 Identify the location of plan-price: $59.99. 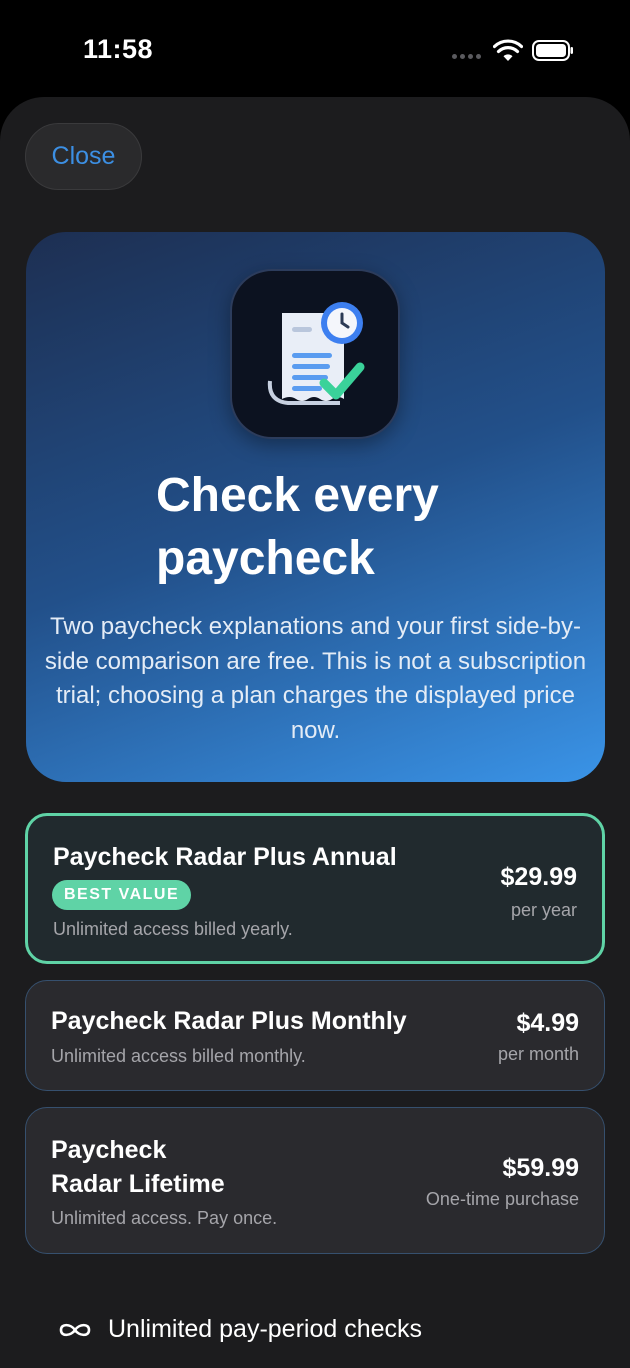
(540, 1168).